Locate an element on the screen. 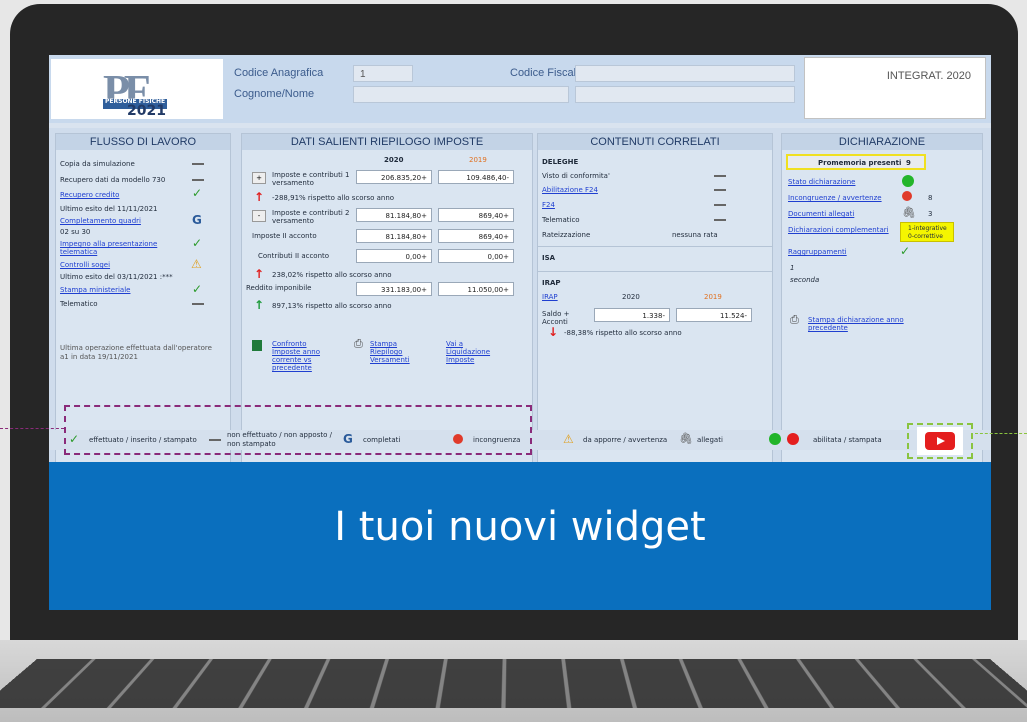  youtube-button is located at coordinates (940, 441).